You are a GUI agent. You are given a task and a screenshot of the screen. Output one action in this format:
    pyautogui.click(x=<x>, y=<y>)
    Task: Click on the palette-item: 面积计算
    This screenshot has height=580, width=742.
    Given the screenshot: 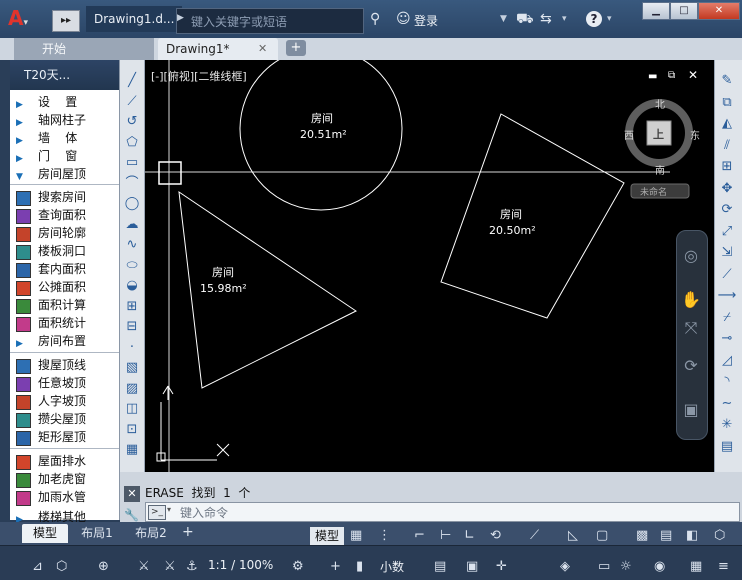 What is the action you would take?
    pyautogui.click(x=64, y=305)
    